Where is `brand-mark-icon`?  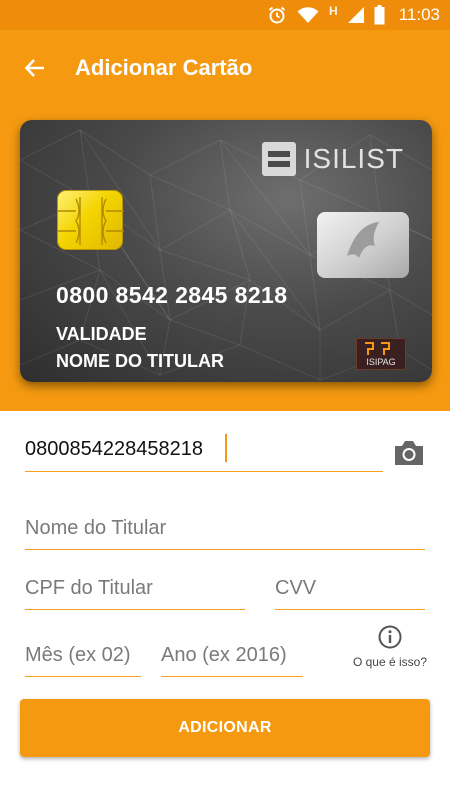
brand-mark-icon is located at coordinates (278, 159).